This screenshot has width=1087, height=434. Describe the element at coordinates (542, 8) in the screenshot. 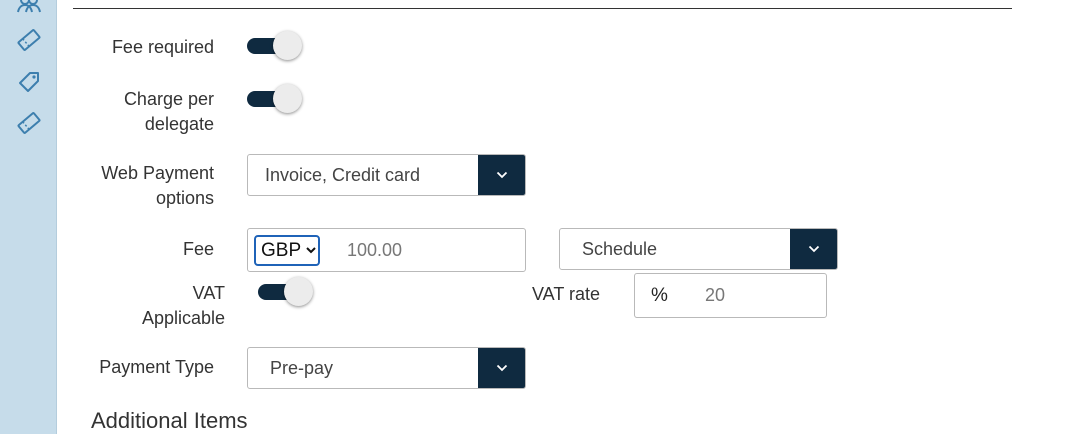

I see `section-divider` at that location.